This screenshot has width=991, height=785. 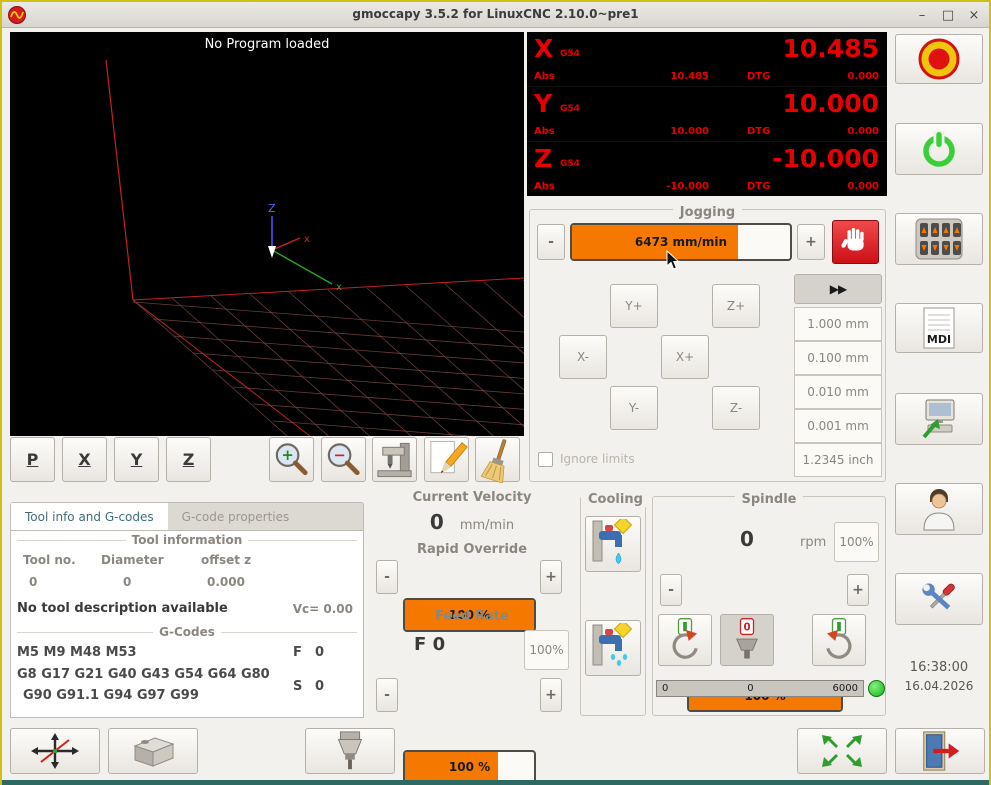 What do you see at coordinates (472, 549) in the screenshot?
I see `rapid-override-title: Rapid Override` at bounding box center [472, 549].